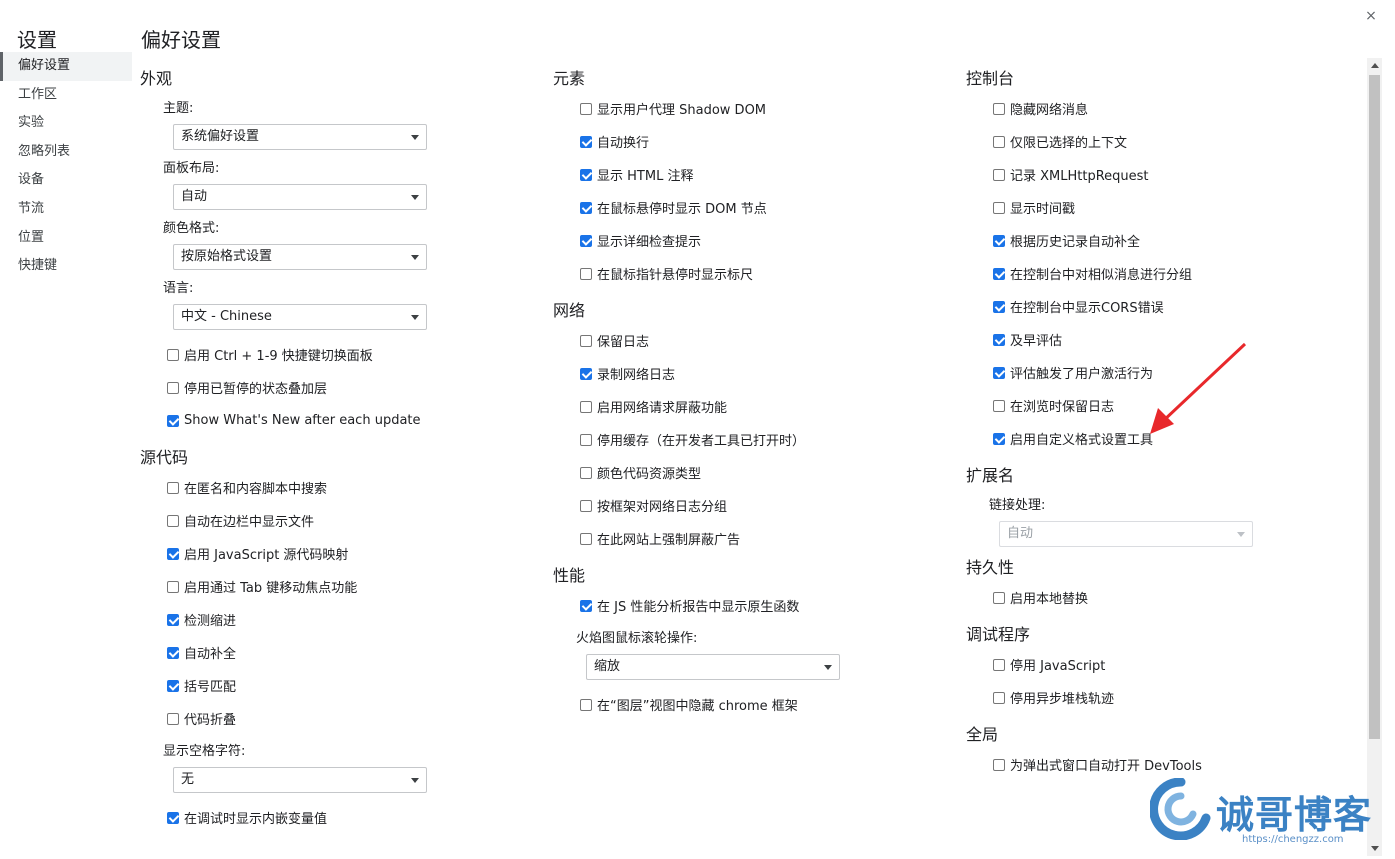 This screenshot has height=859, width=1395. Describe the element at coordinates (1166, 664) in the screenshot. I see `checkbox-option: 停用 JavaScript` at that location.